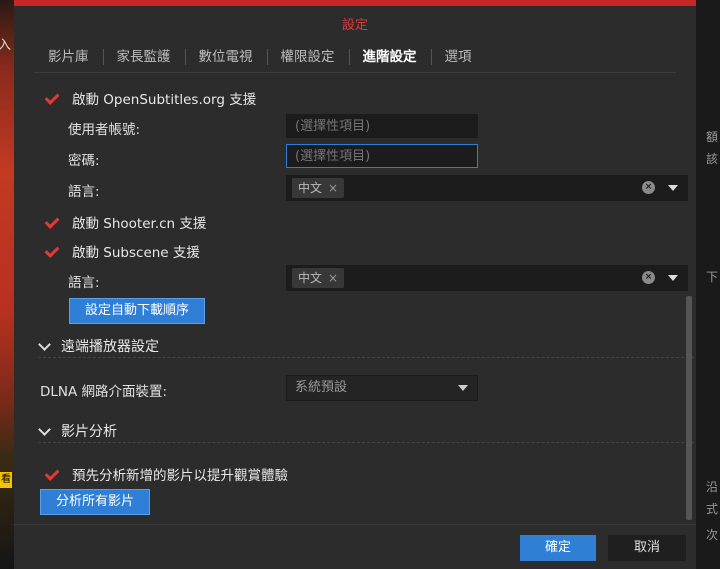  I want to click on tab-bar: 影片庫 家長監護 數位電視 權限設定 進階設定 選項, so click(260, 57).